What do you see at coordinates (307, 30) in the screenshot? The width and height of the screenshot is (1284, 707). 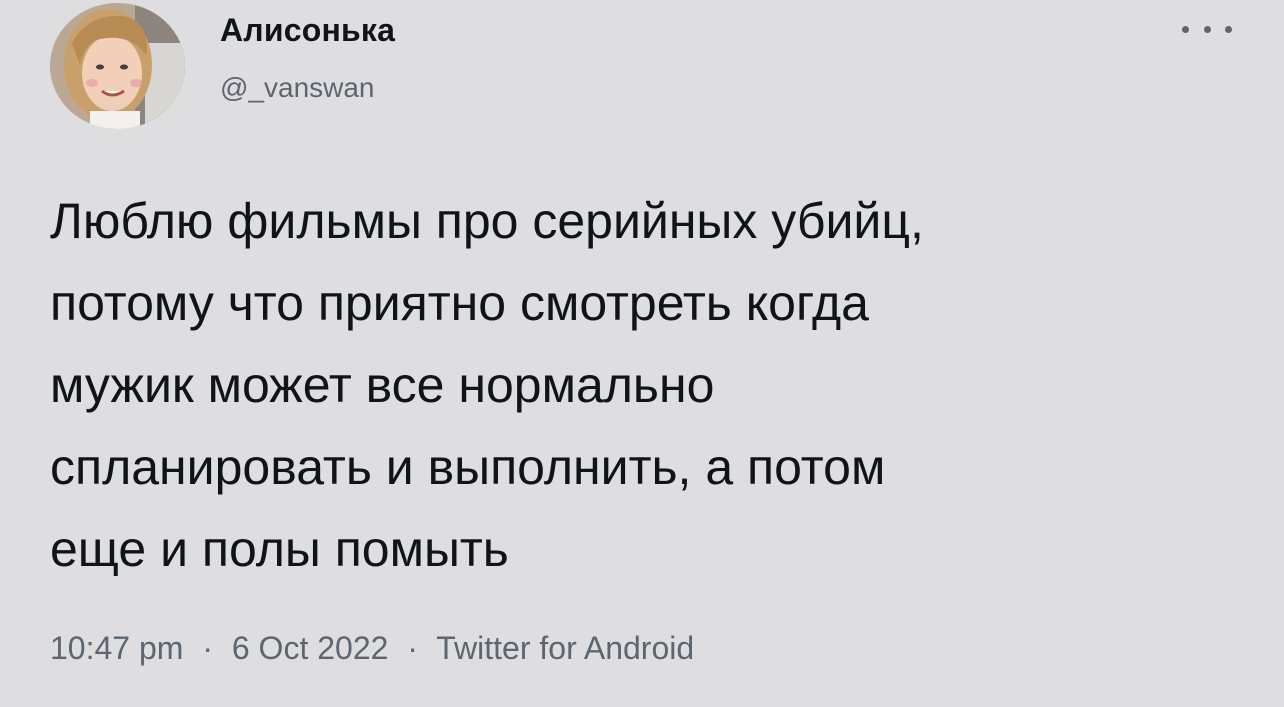 I see `author-display-name: Алисонька` at bounding box center [307, 30].